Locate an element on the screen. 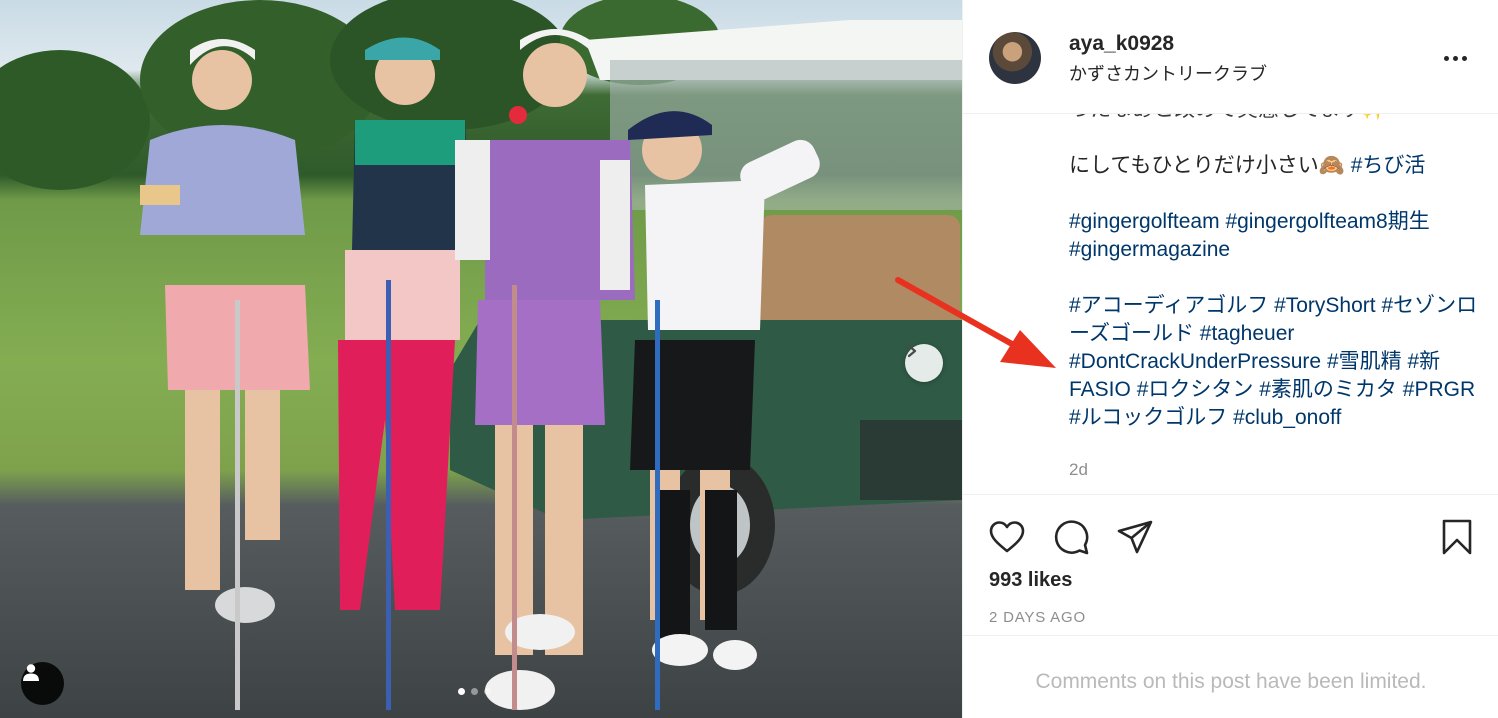 Image resolution: width=1498 pixels, height=718 pixels. post-date: 2 DAYS AGO is located at coordinates (1037, 617).